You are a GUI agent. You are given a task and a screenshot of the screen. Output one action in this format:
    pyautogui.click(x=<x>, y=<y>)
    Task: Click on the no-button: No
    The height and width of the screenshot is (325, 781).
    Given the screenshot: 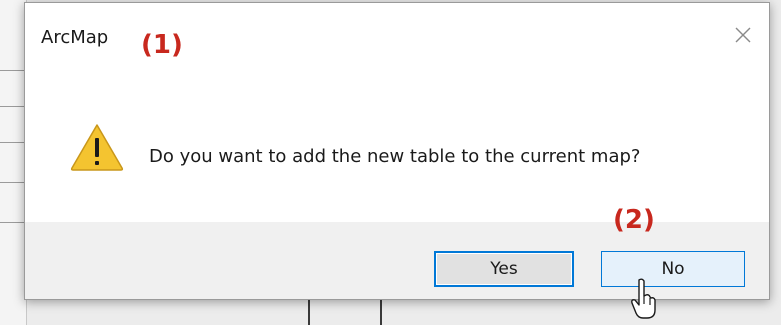 What is the action you would take?
    pyautogui.click(x=673, y=269)
    